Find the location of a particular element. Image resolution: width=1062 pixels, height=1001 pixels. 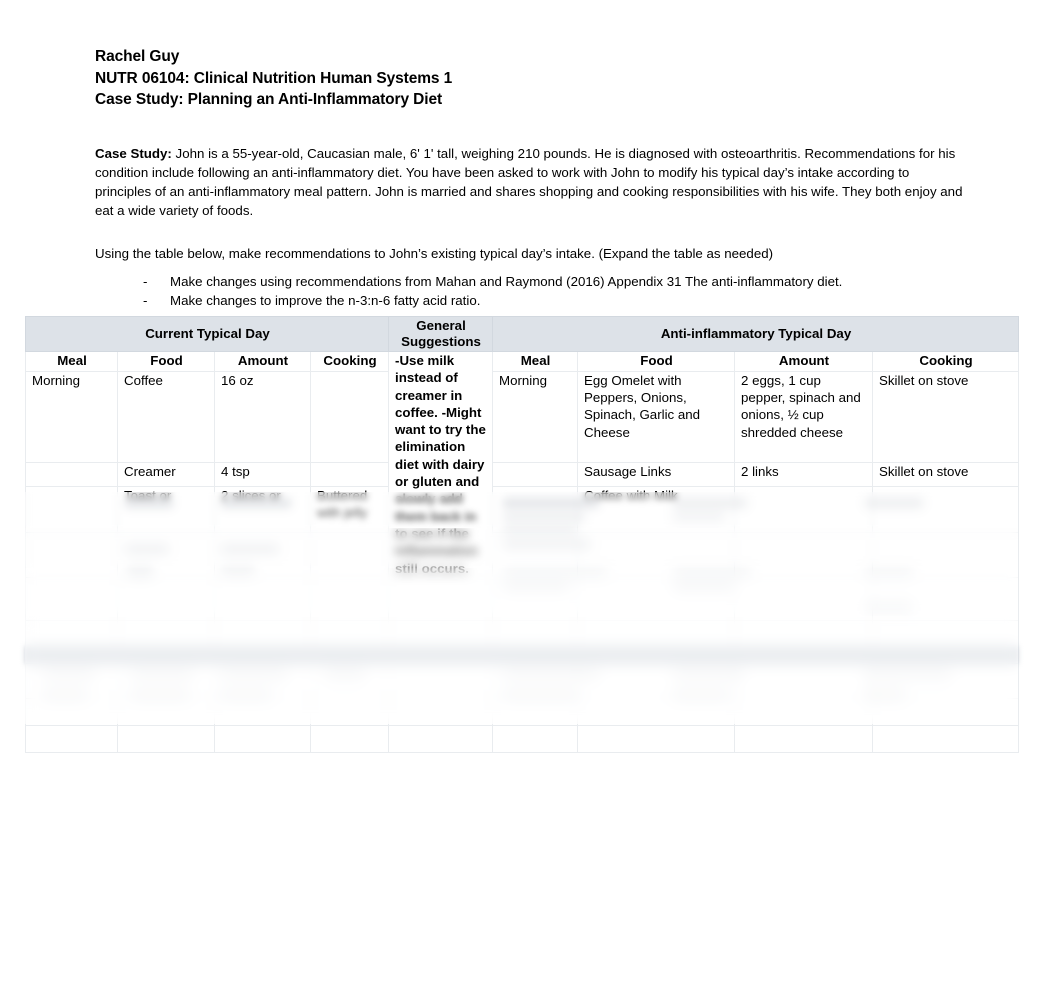

group-header-current-typical-day: Current Typical Day is located at coordinates (207, 334).